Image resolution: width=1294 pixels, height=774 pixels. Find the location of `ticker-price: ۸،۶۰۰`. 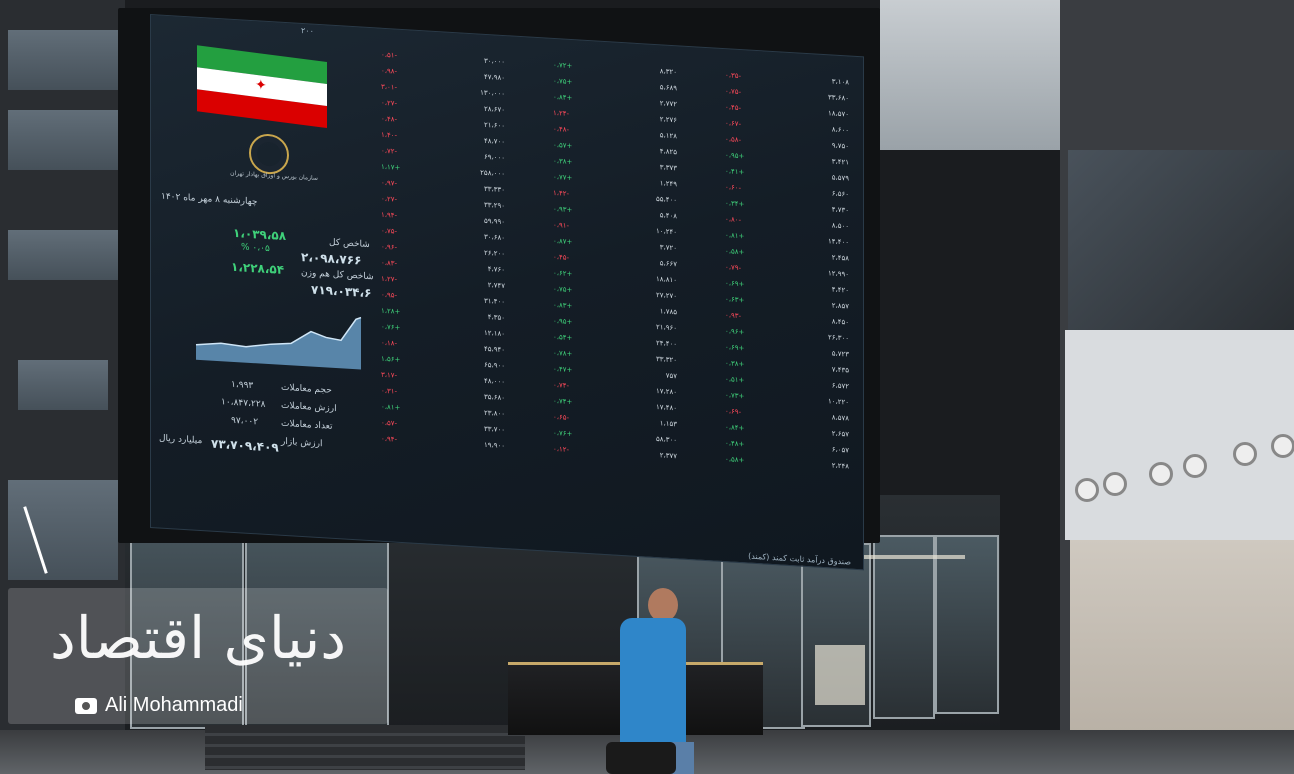

ticker-price: ۸،۶۰۰ is located at coordinates (840, 130).